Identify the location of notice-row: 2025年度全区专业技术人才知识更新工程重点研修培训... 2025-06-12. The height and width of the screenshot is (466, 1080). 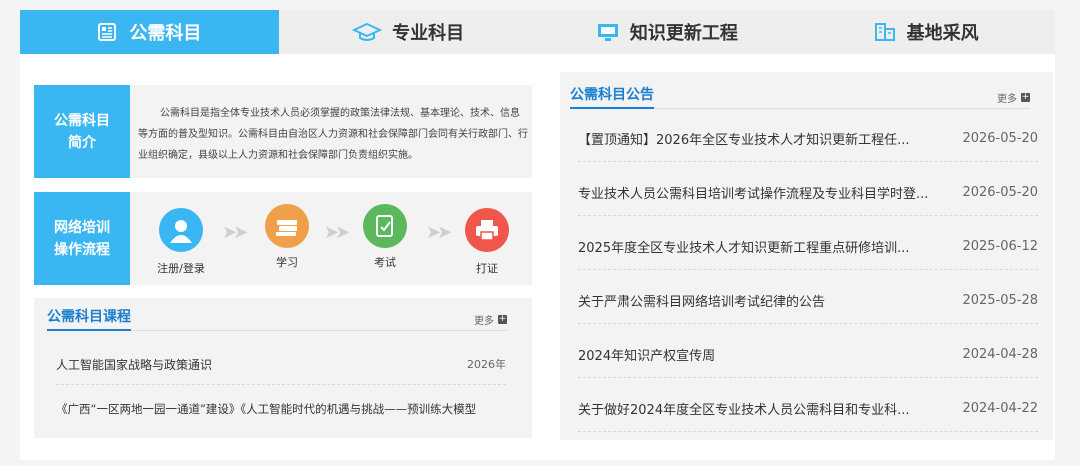
(808, 247).